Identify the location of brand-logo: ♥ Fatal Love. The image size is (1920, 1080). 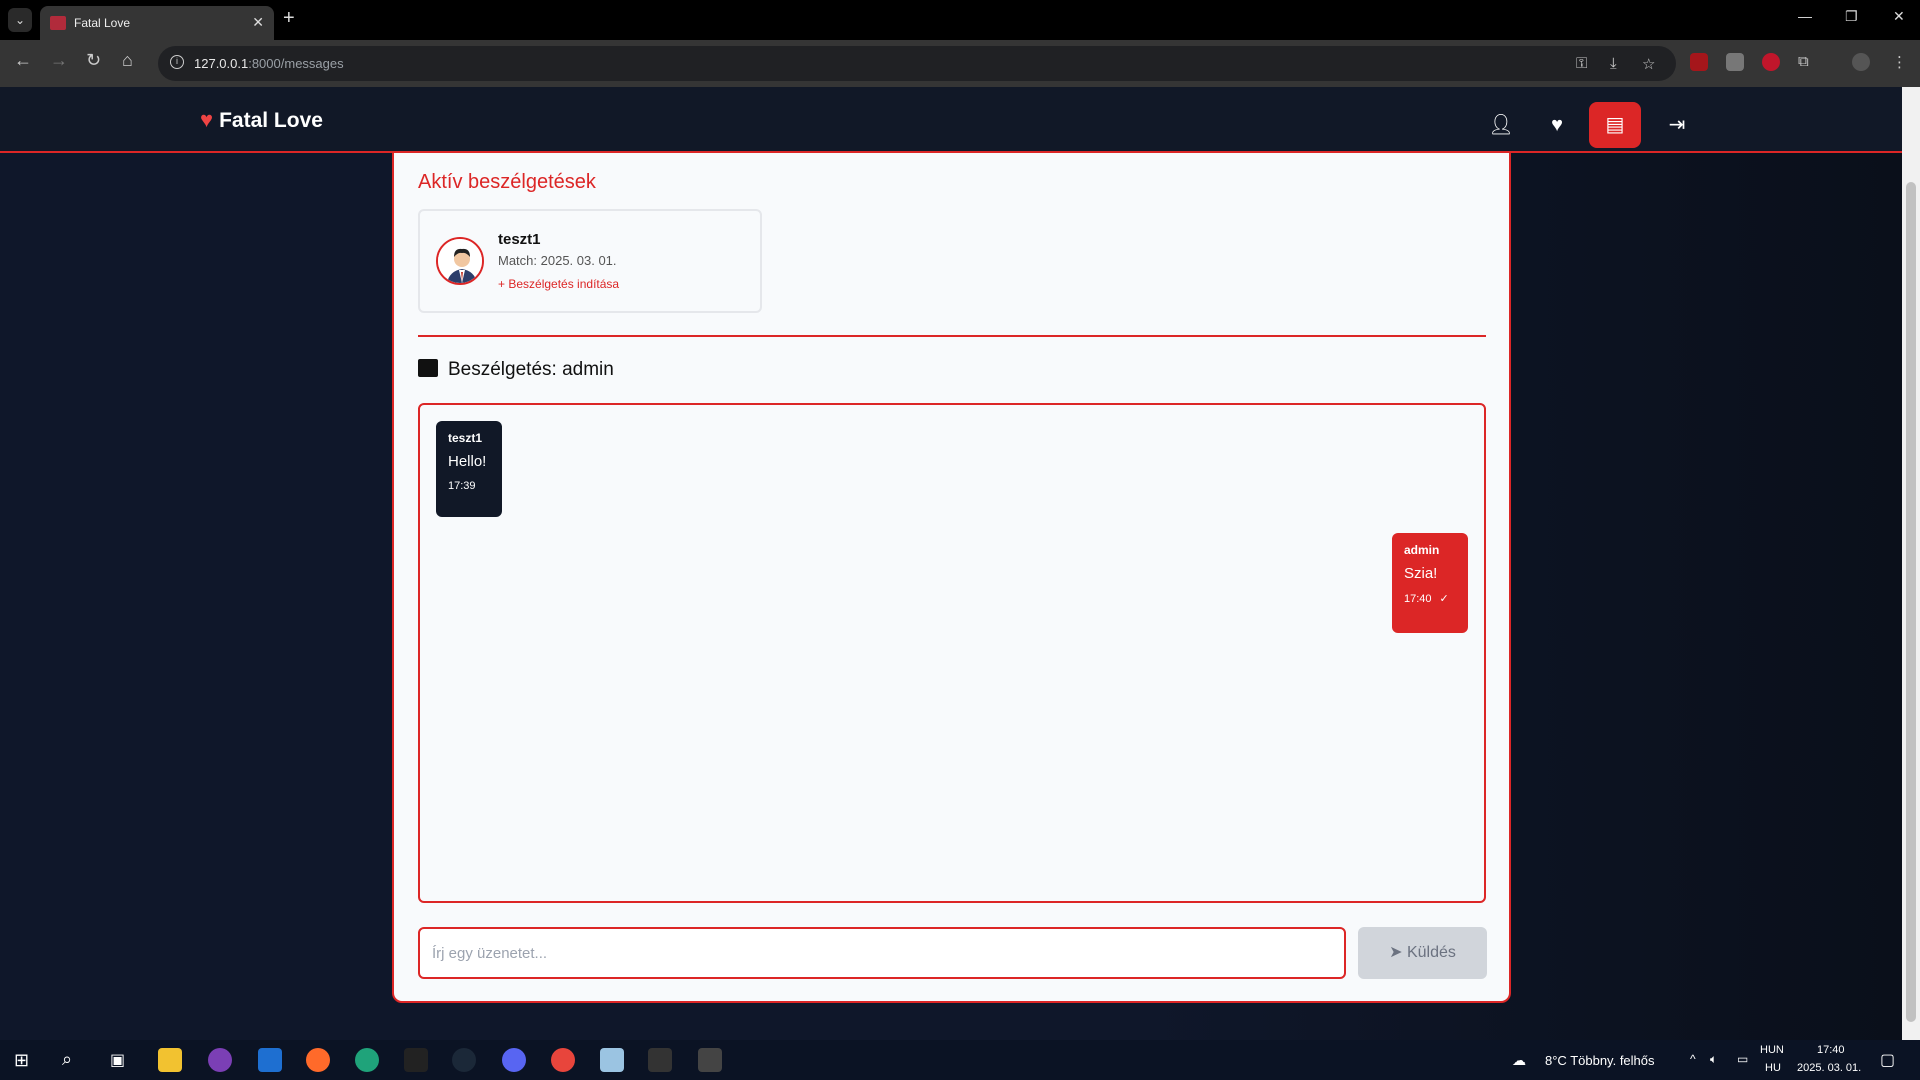
(261, 120).